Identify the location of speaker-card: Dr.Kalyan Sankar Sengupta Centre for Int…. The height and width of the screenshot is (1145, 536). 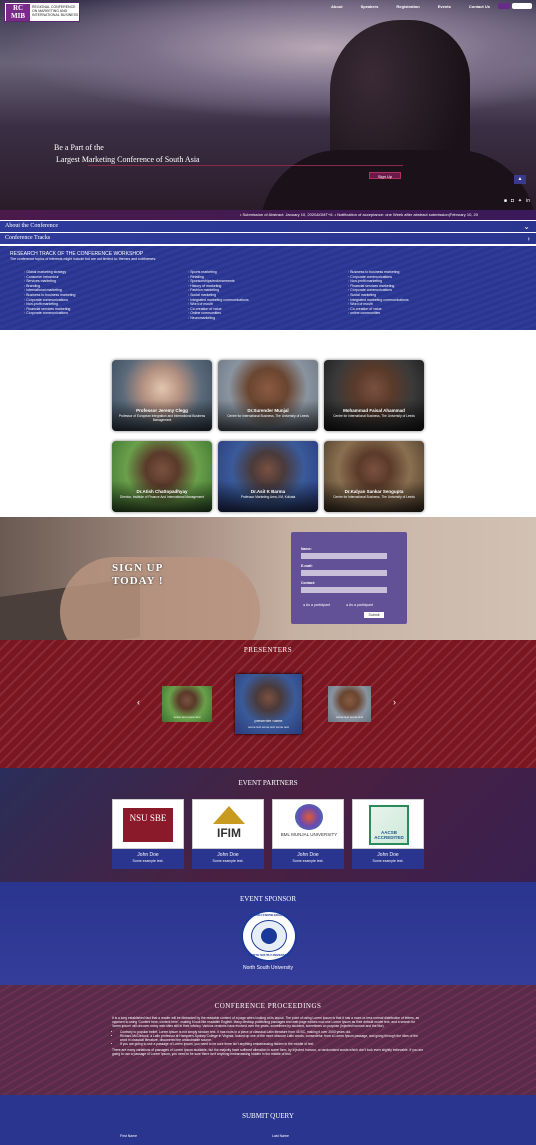
(374, 476).